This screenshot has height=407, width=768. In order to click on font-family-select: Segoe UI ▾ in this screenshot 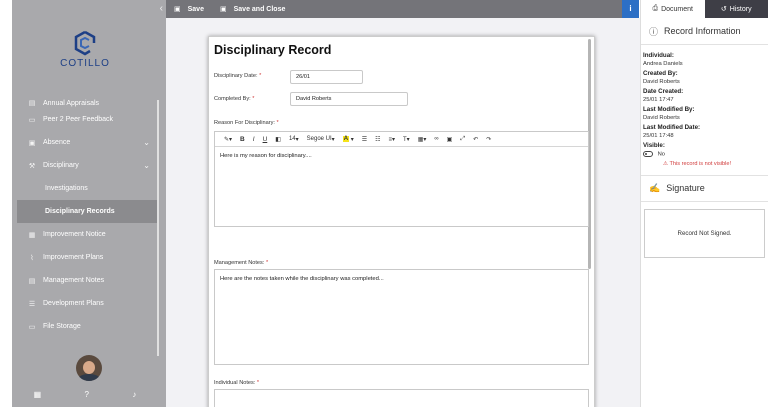, I will do `click(321, 139)`.